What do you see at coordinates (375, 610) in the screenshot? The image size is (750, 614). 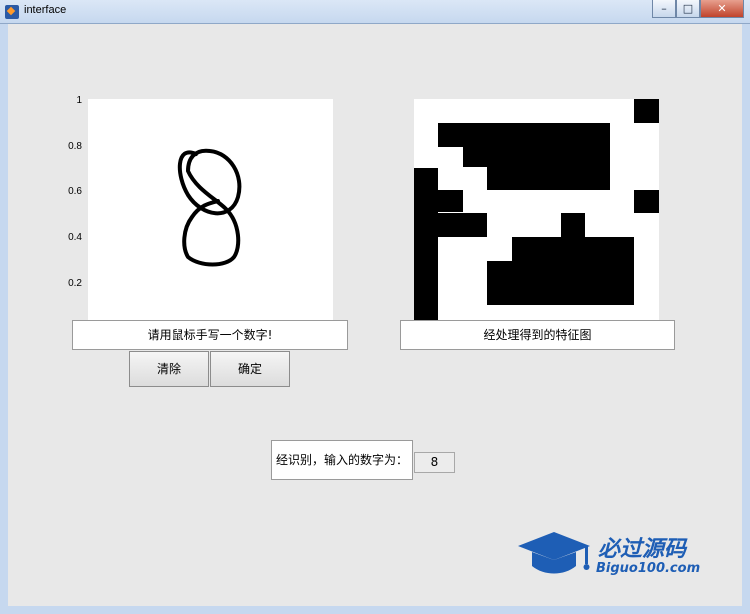 I see `window-frame-bottom` at bounding box center [375, 610].